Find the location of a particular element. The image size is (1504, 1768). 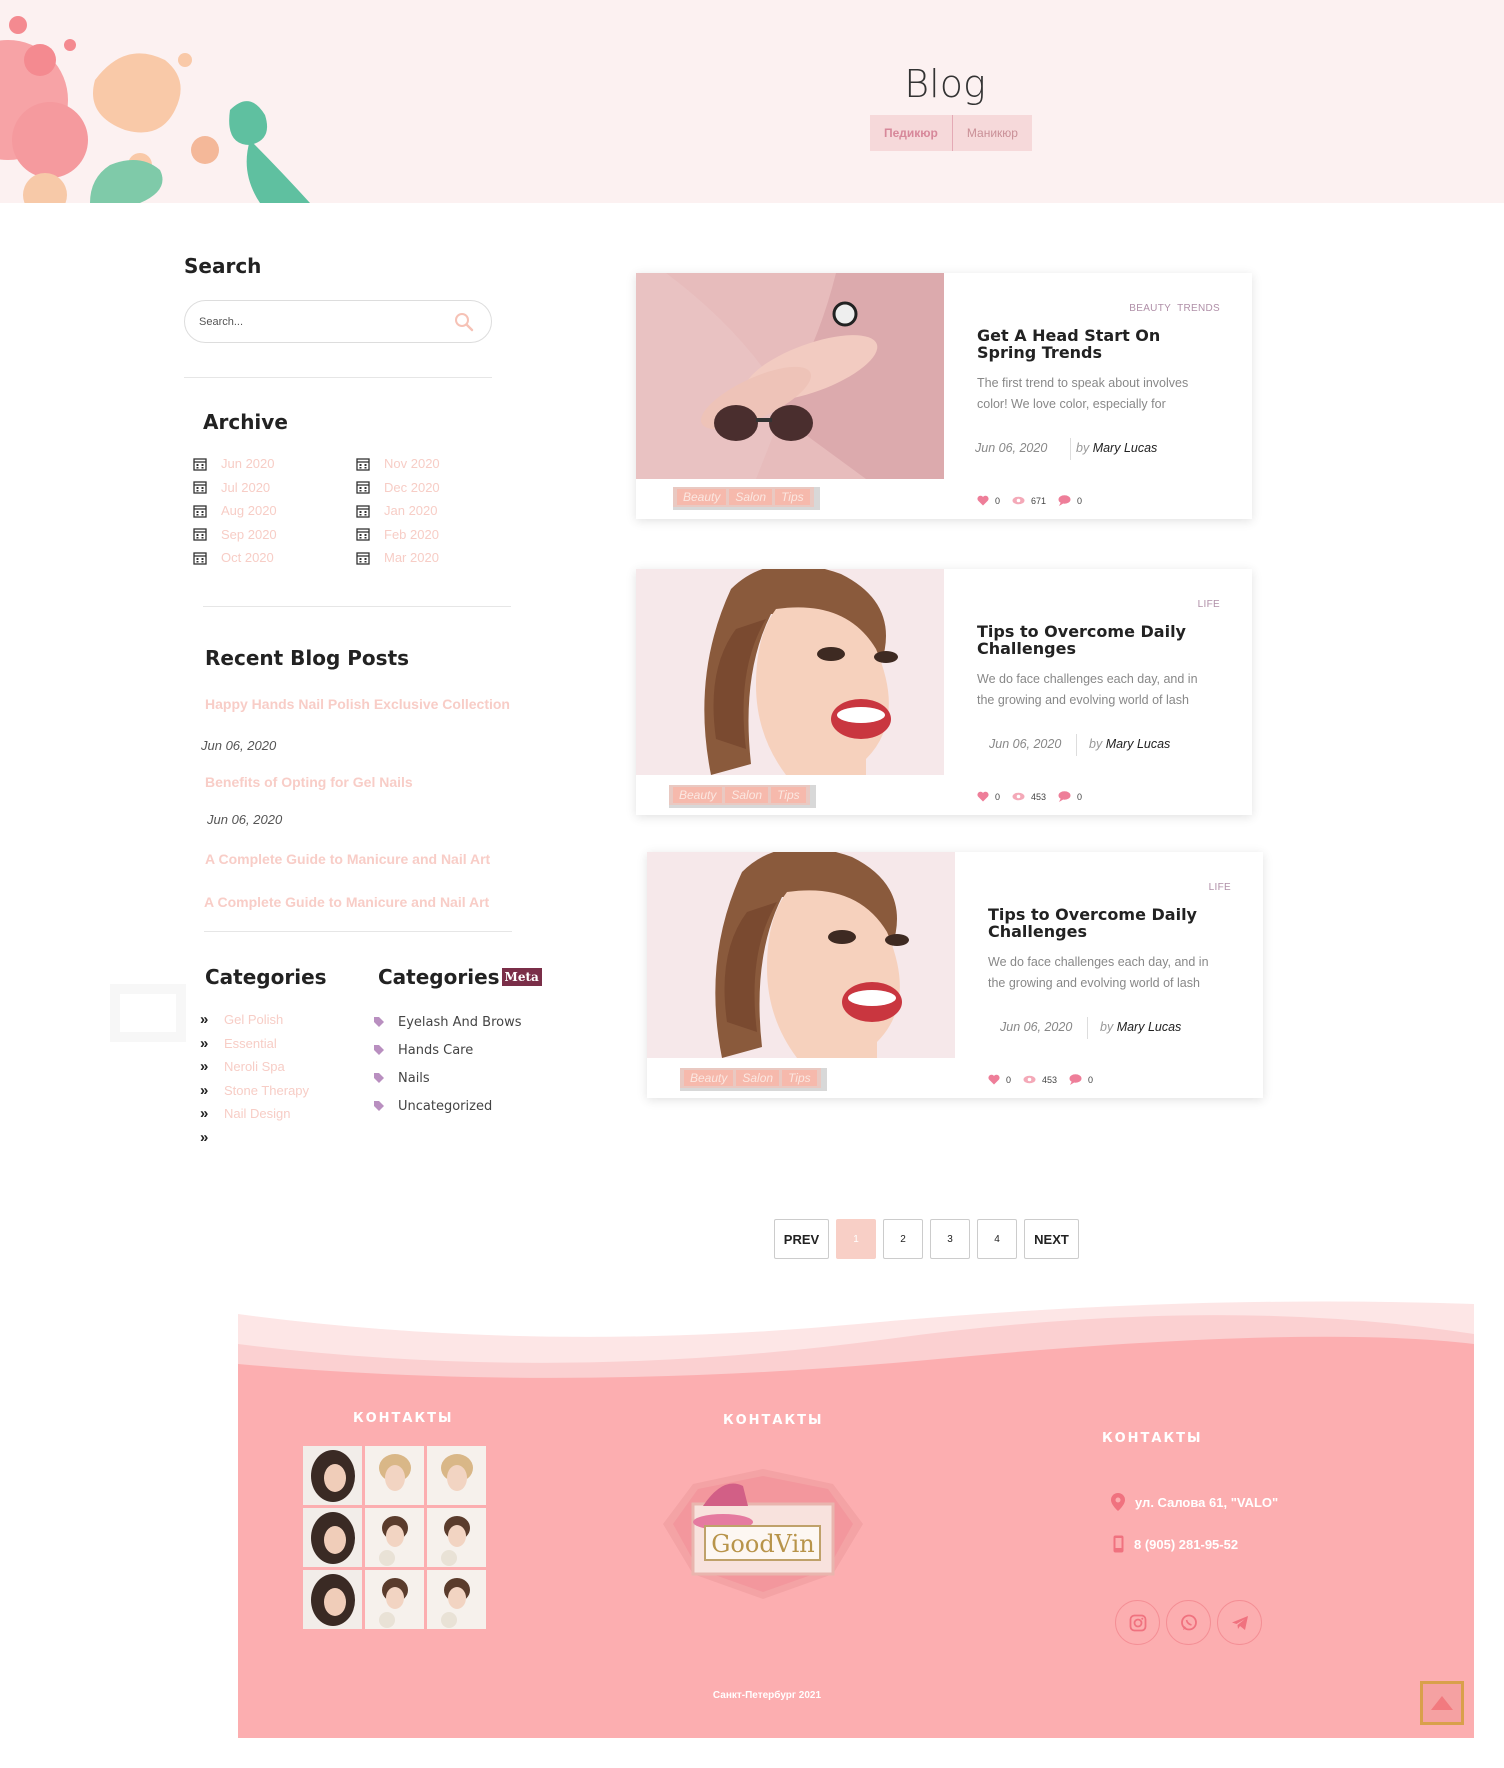

category-item: Uncategorized is located at coordinates (447, 1106).